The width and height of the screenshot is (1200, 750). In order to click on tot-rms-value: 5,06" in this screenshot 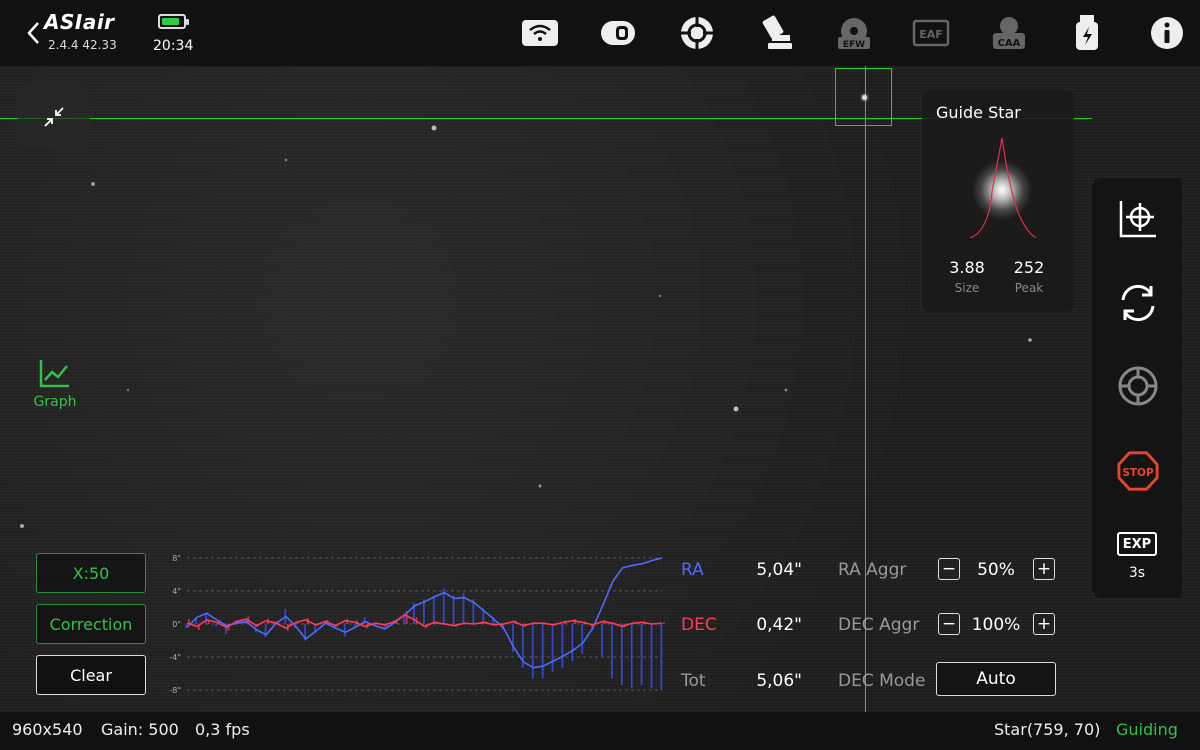, I will do `click(779, 681)`.